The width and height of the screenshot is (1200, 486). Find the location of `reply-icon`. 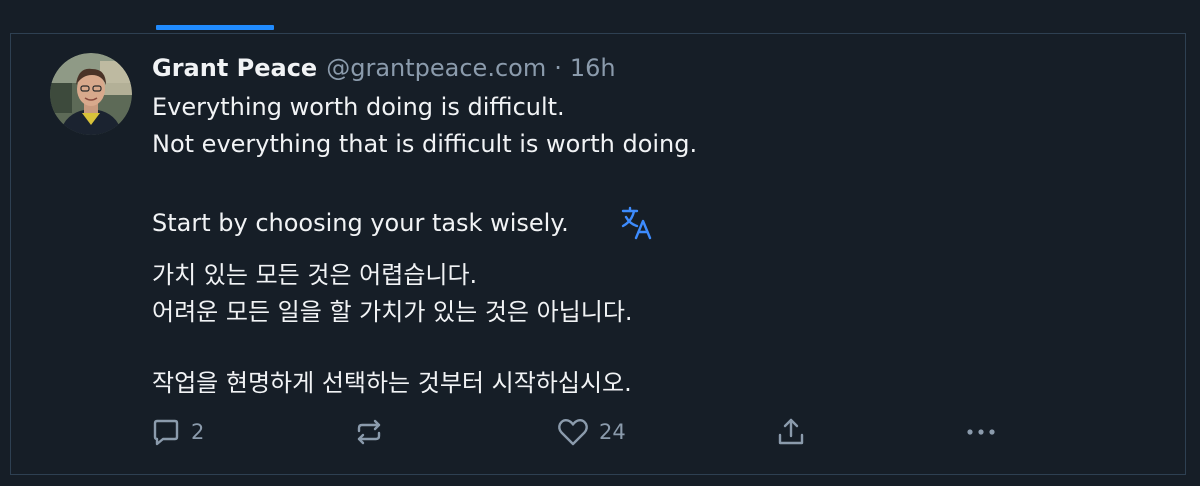

reply-icon is located at coordinates (166, 432).